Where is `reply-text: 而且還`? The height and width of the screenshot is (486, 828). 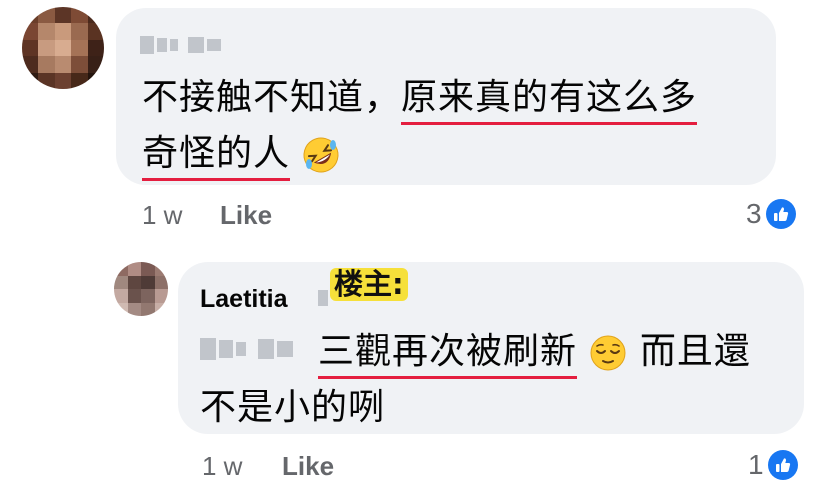
reply-text: 而且還 is located at coordinates (695, 351).